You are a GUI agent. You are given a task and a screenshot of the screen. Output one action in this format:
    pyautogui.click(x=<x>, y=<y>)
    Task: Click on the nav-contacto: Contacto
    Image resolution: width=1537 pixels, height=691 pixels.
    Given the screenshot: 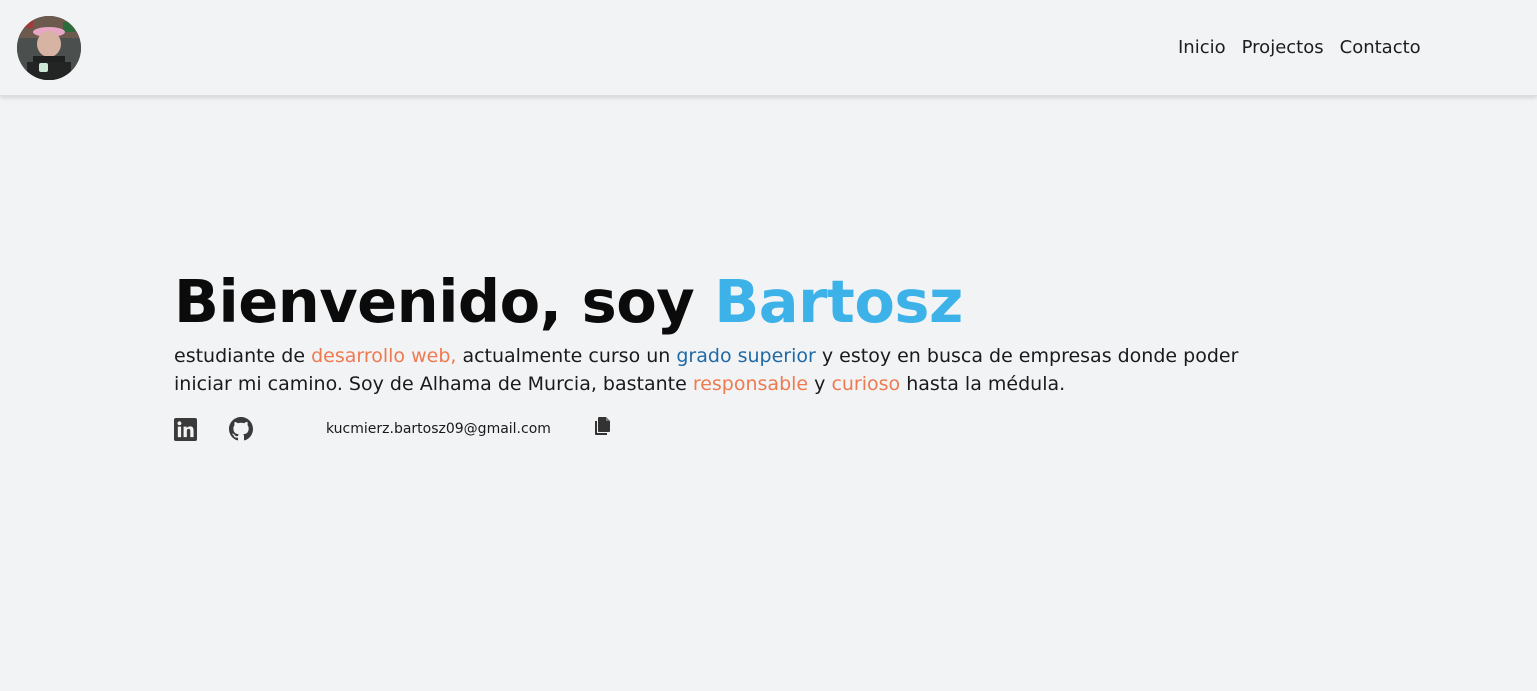 What is the action you would take?
    pyautogui.click(x=1380, y=48)
    